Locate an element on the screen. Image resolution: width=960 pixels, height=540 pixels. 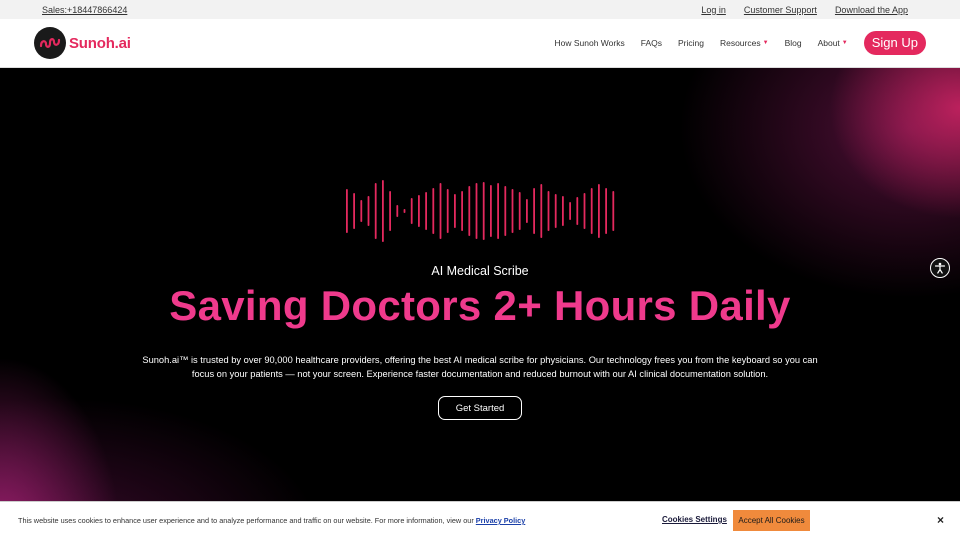
nav-item-about: About ▼ is located at coordinates (833, 43).